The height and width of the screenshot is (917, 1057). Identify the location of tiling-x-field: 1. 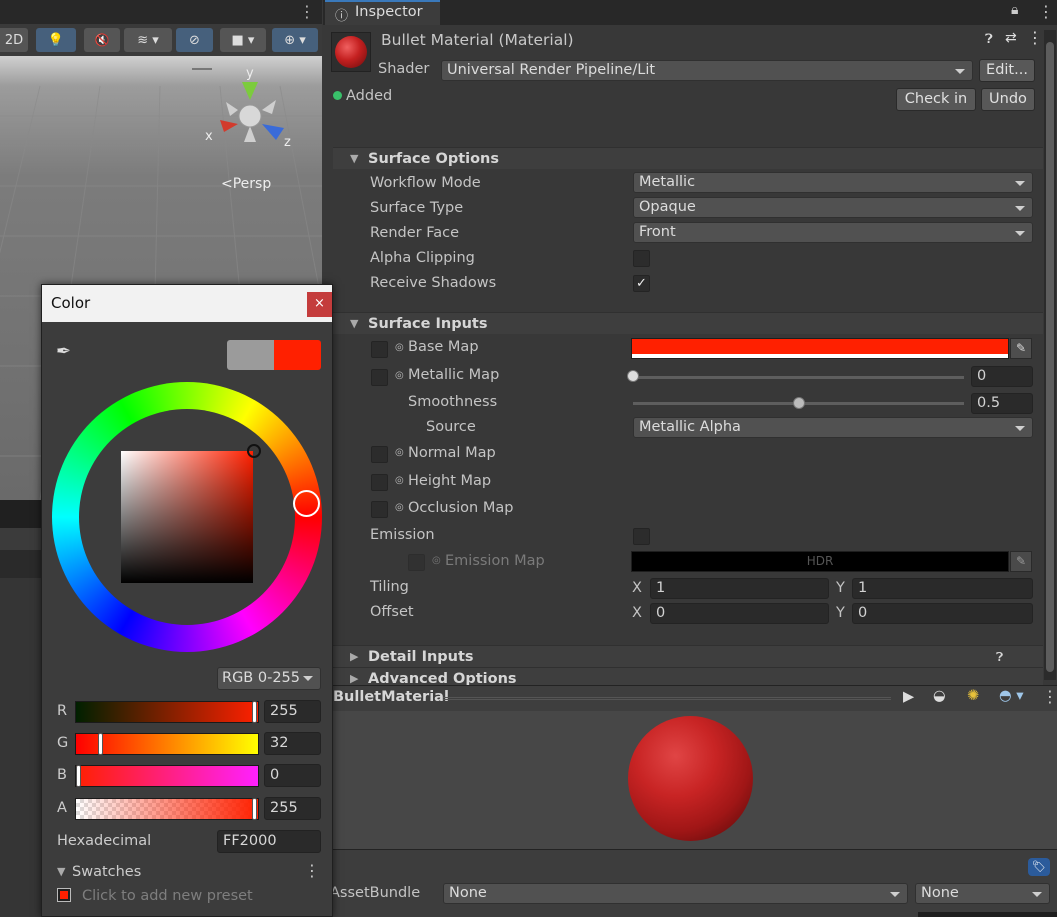
(739, 588).